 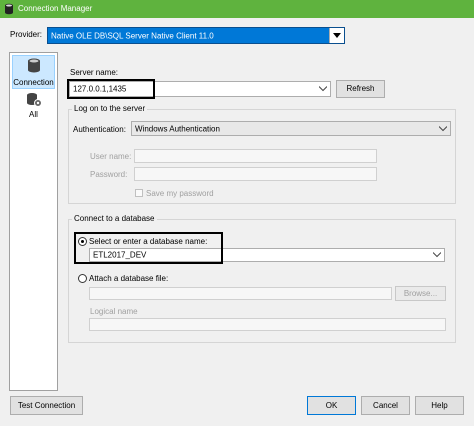 What do you see at coordinates (99, 129) in the screenshot?
I see `authentication-label: Authentication:` at bounding box center [99, 129].